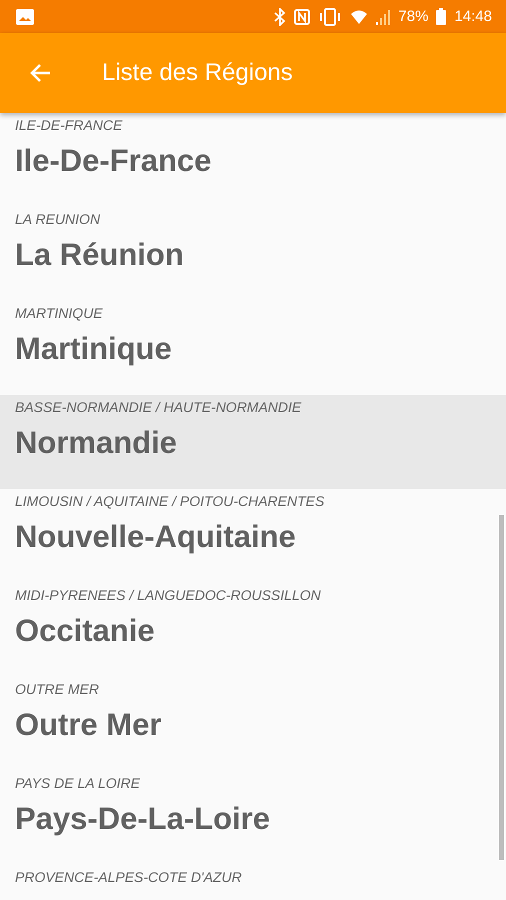 The width and height of the screenshot is (506, 900). Describe the element at coordinates (413, 16) in the screenshot. I see `battery-percentage: 78%` at that location.